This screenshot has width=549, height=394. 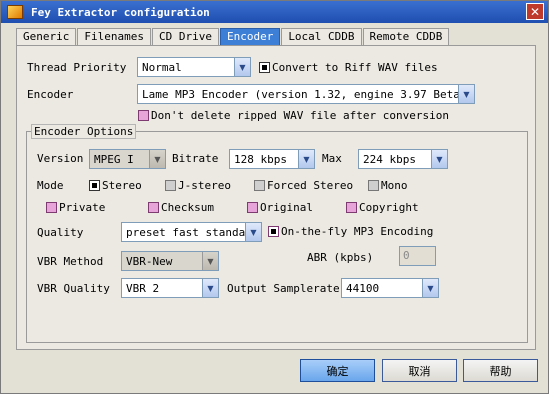 What do you see at coordinates (355, 67) in the screenshot?
I see `convert-riff-label: Convert to Riff WAV files` at bounding box center [355, 67].